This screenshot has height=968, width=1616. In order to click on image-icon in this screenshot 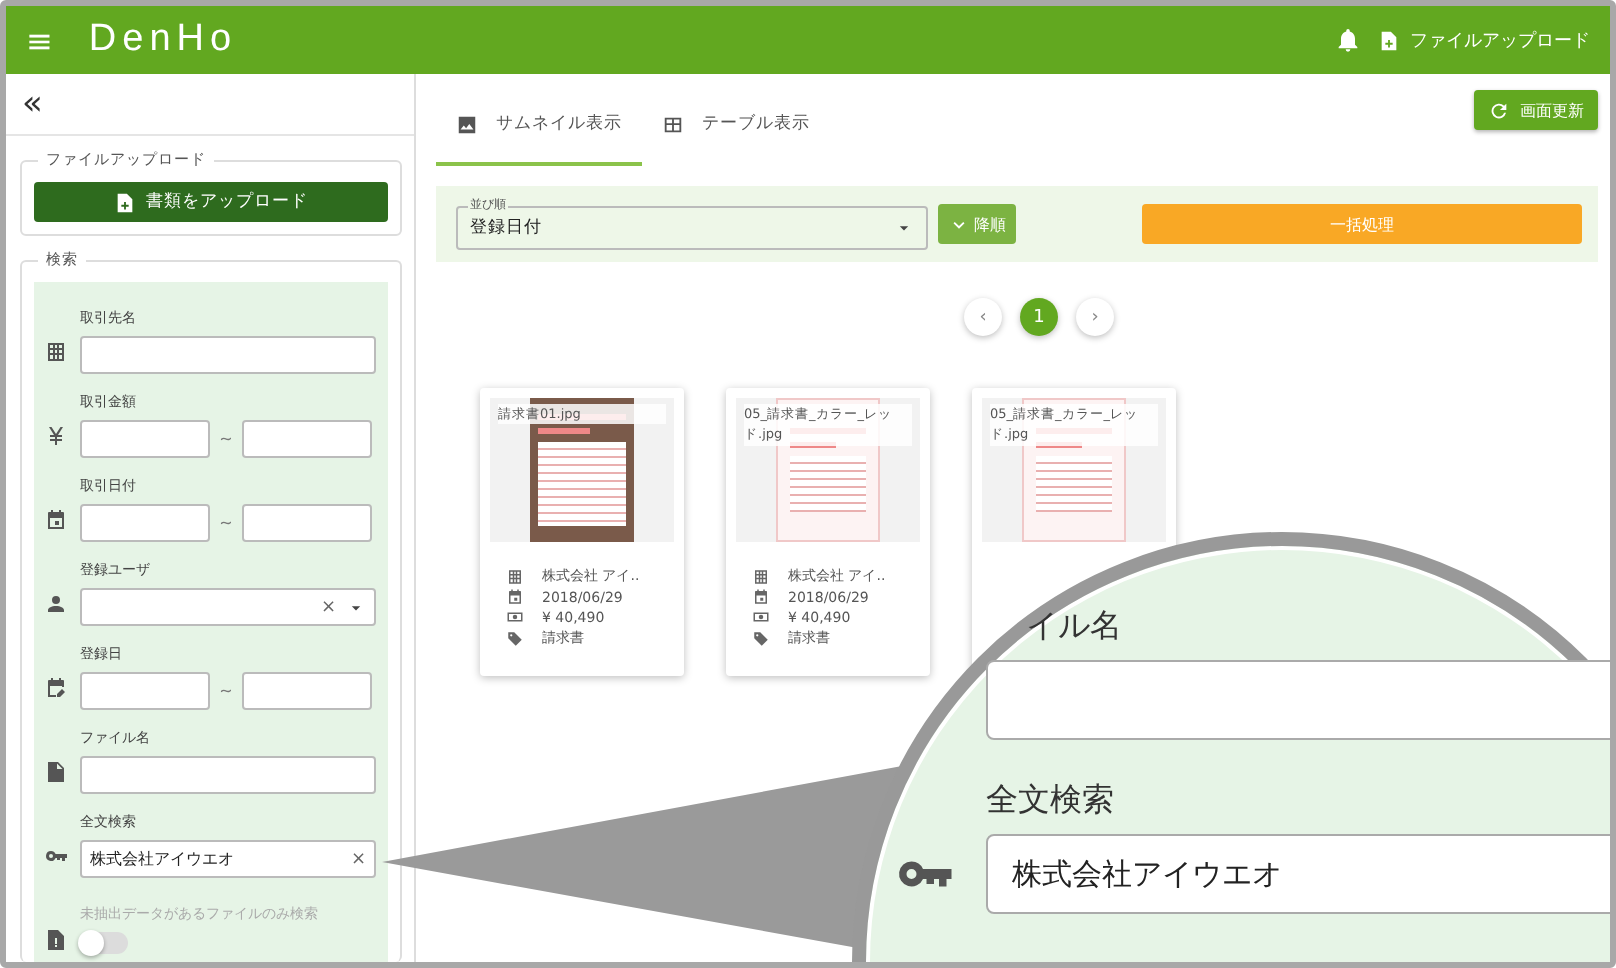, I will do `click(467, 124)`.